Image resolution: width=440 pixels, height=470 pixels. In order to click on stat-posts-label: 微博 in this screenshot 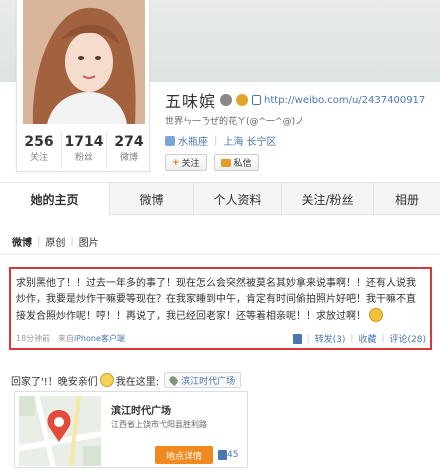, I will do `click(128, 158)`.